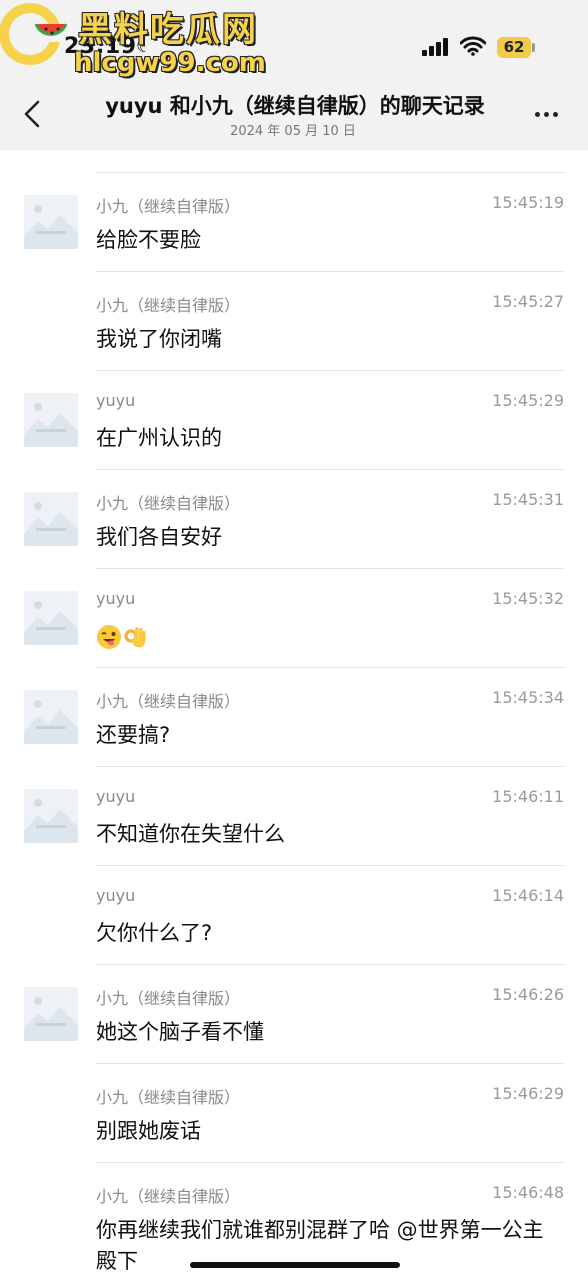 This screenshot has height=1280, width=588. Describe the element at coordinates (294, 321) in the screenshot. I see `message-row: 小九（继续自律版） 15:45:27 我说了你闭嘴` at that location.